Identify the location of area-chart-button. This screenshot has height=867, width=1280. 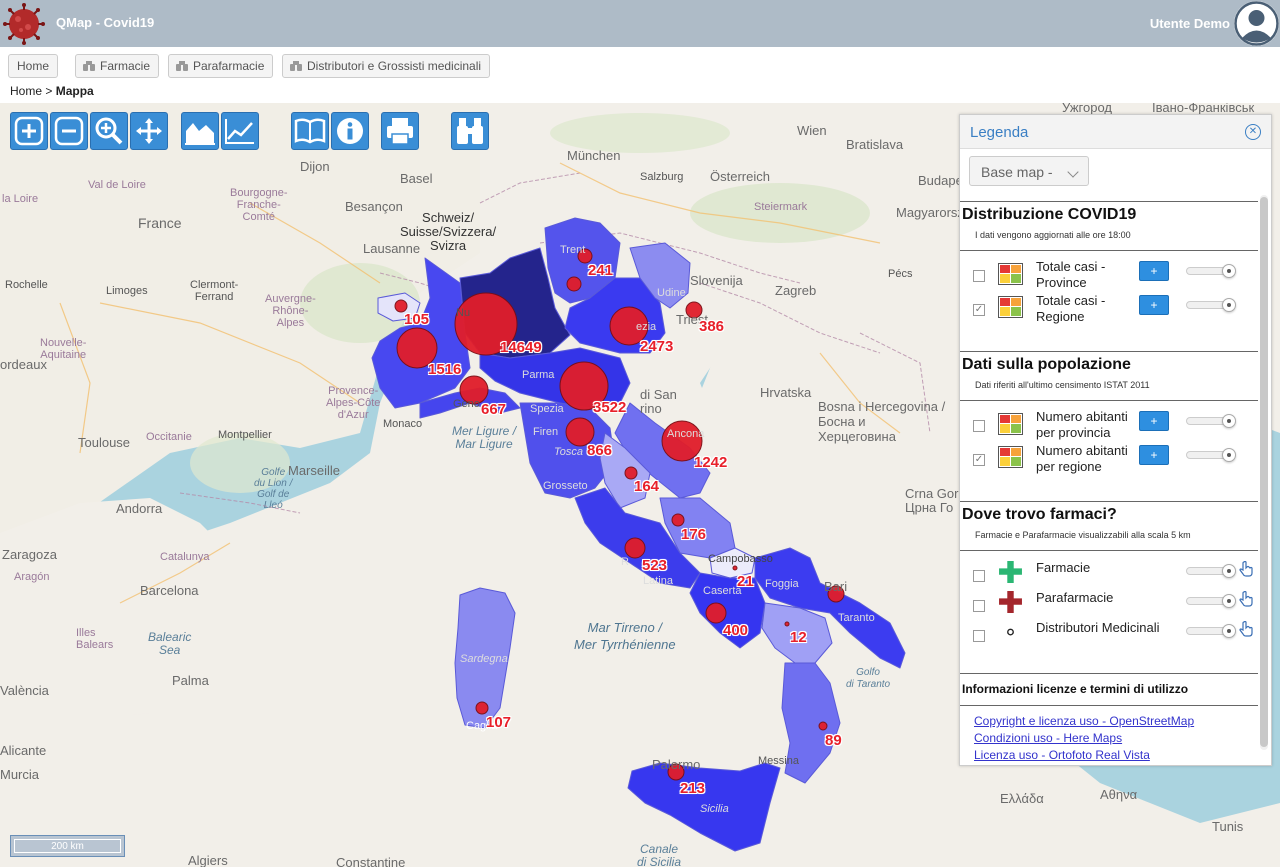
(200, 131).